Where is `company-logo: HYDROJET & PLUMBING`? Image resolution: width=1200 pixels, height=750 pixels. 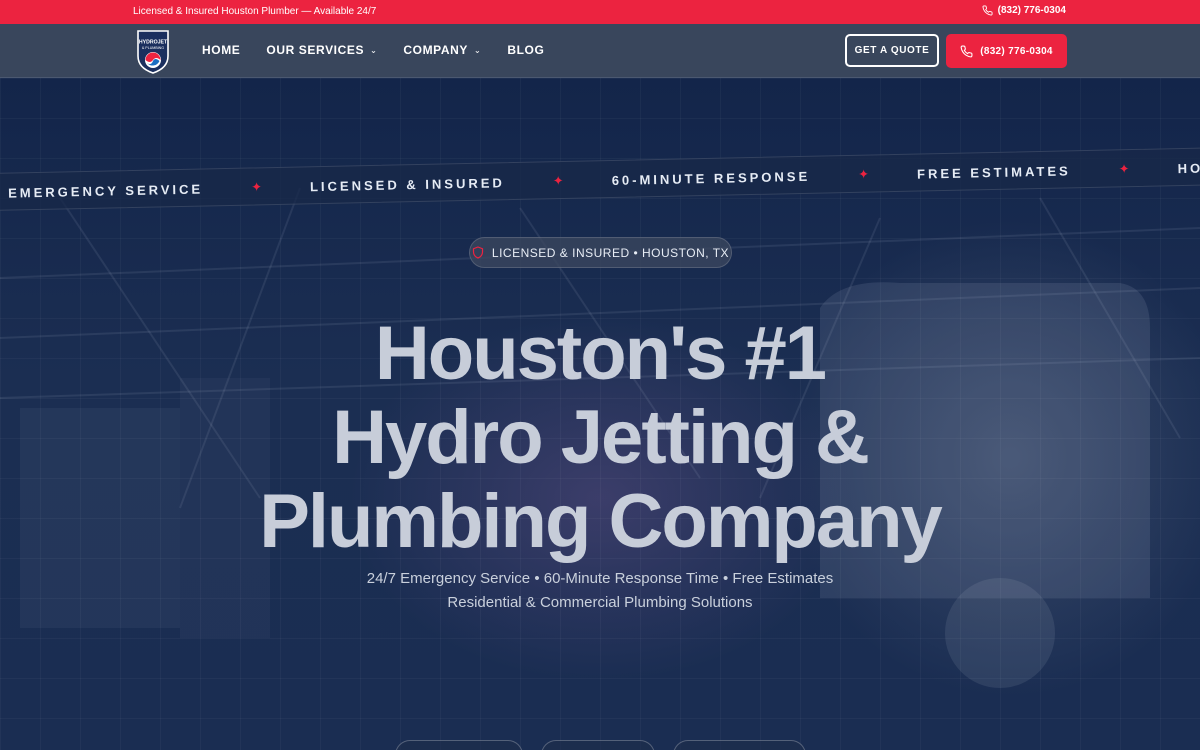
company-logo: HYDROJET & PLUMBING is located at coordinates (153, 51).